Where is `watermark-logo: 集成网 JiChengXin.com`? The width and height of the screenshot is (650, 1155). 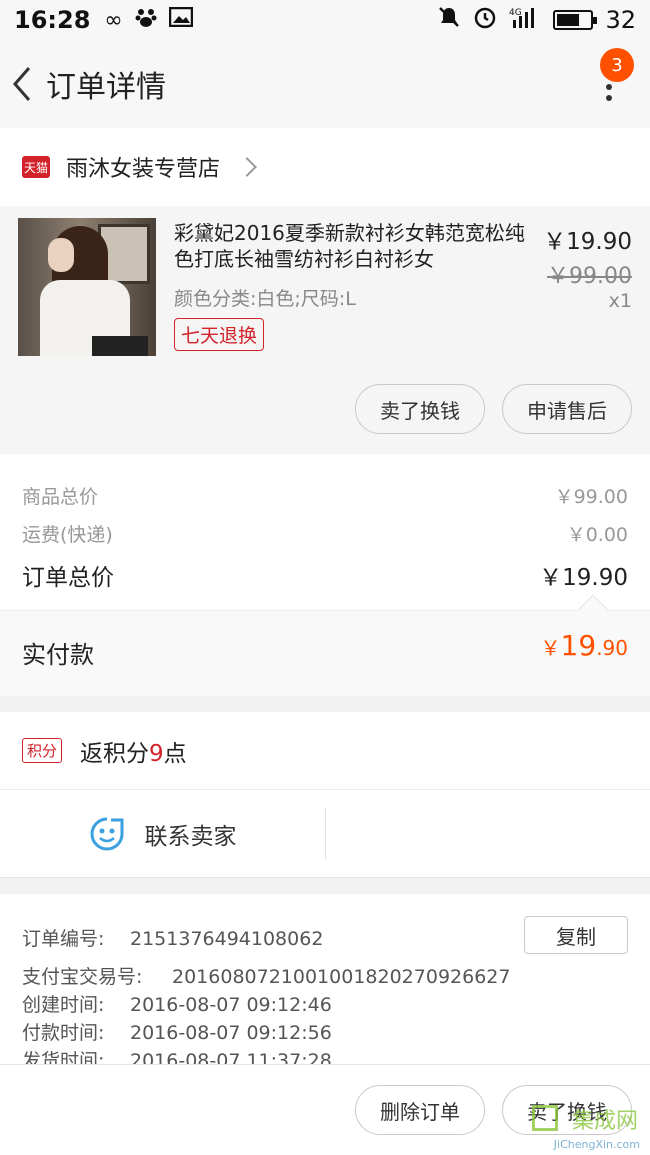
watermark-logo: 集成网 JiChengXin.com is located at coordinates (588, 1126).